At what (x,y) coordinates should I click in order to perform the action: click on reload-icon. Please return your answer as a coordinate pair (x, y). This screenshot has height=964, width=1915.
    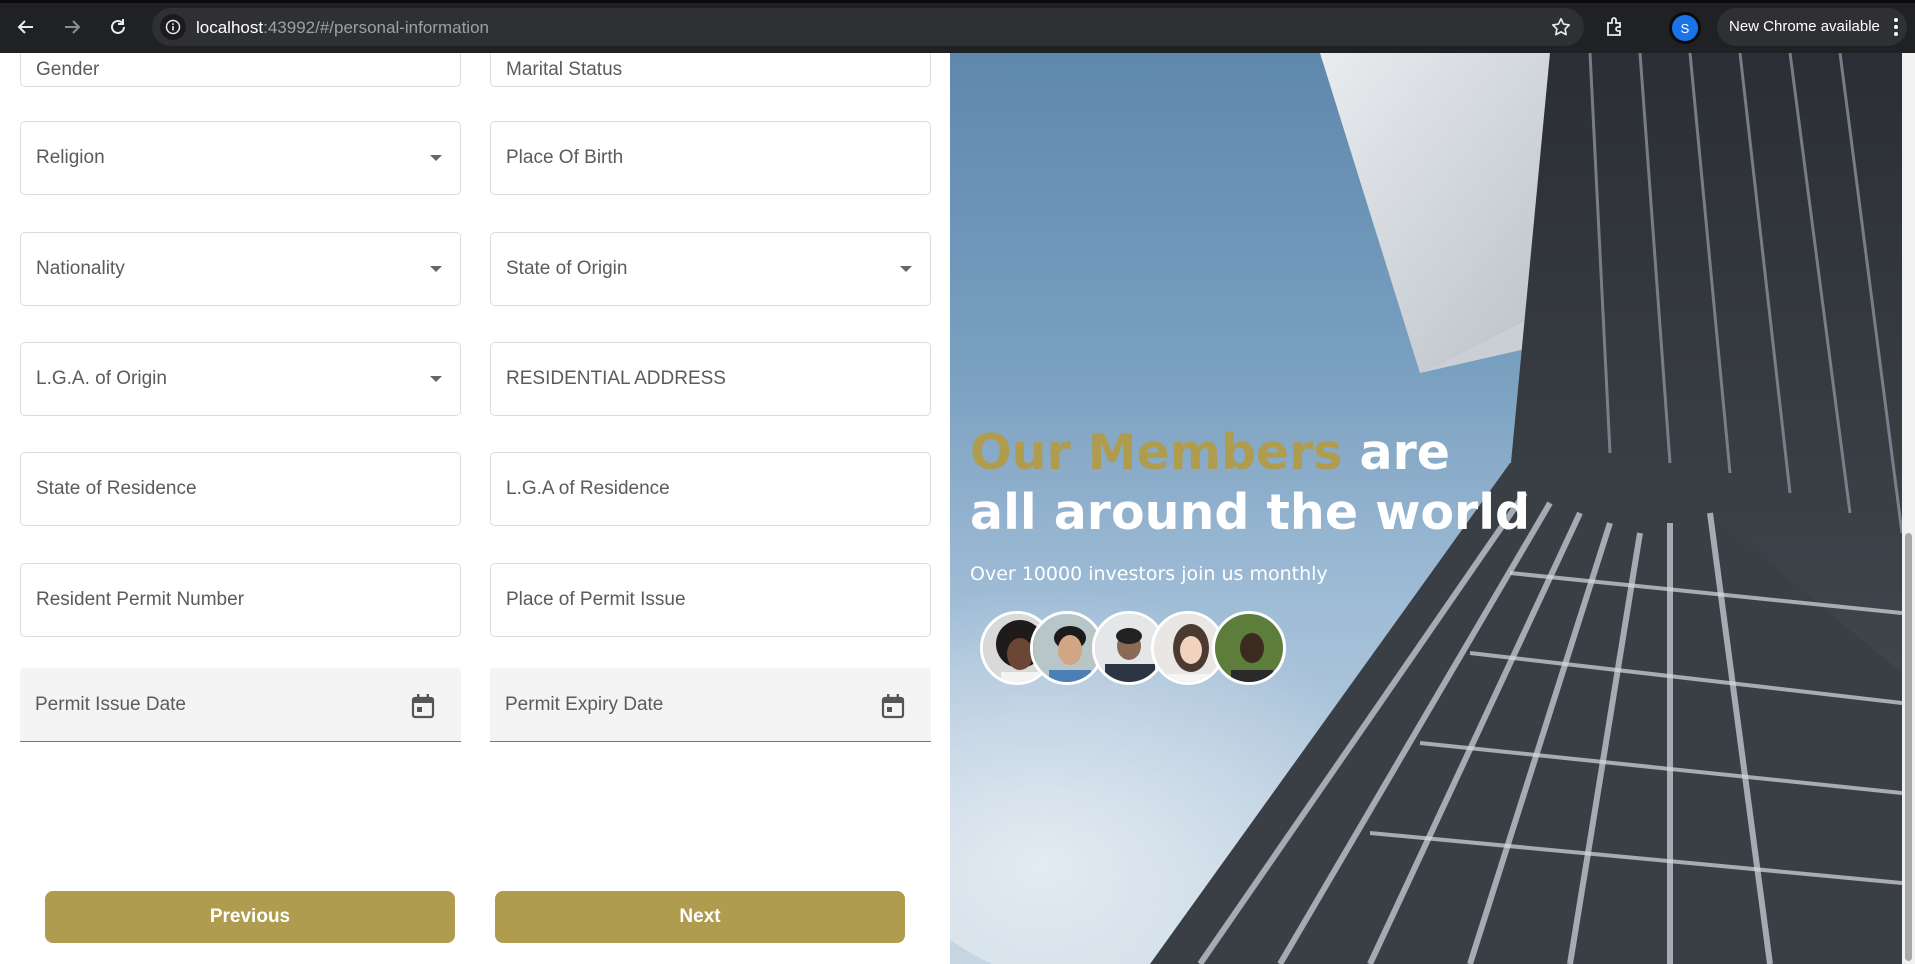
    Looking at the image, I should click on (118, 27).